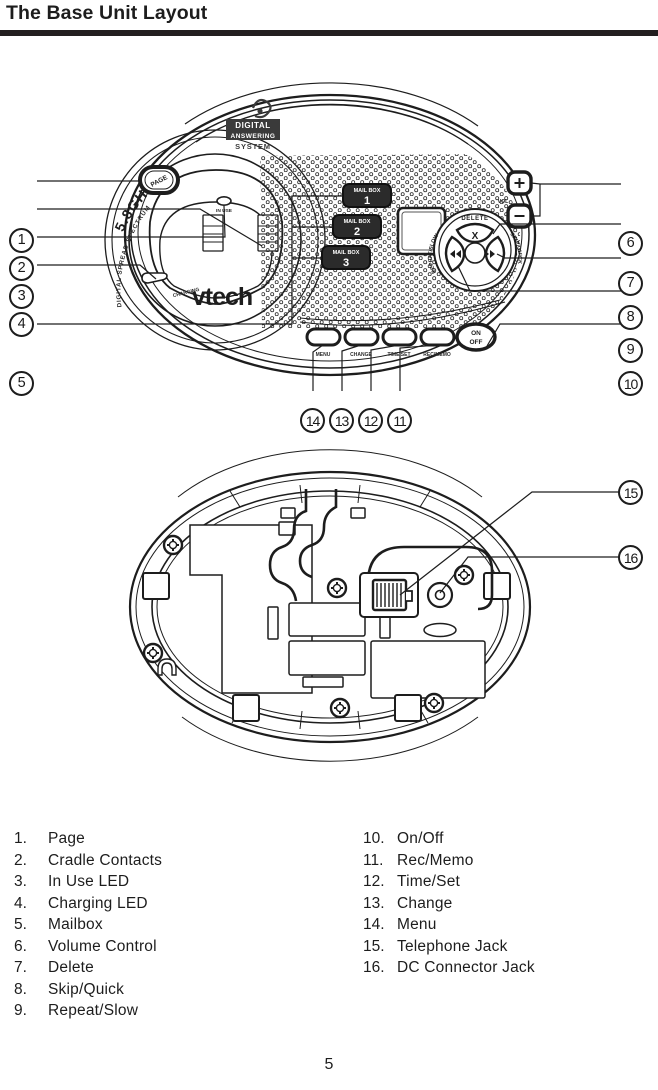 Image resolution: width=658 pixels, height=1090 pixels. I want to click on legend-item-15: 15. Telephone Jack, so click(449, 947).